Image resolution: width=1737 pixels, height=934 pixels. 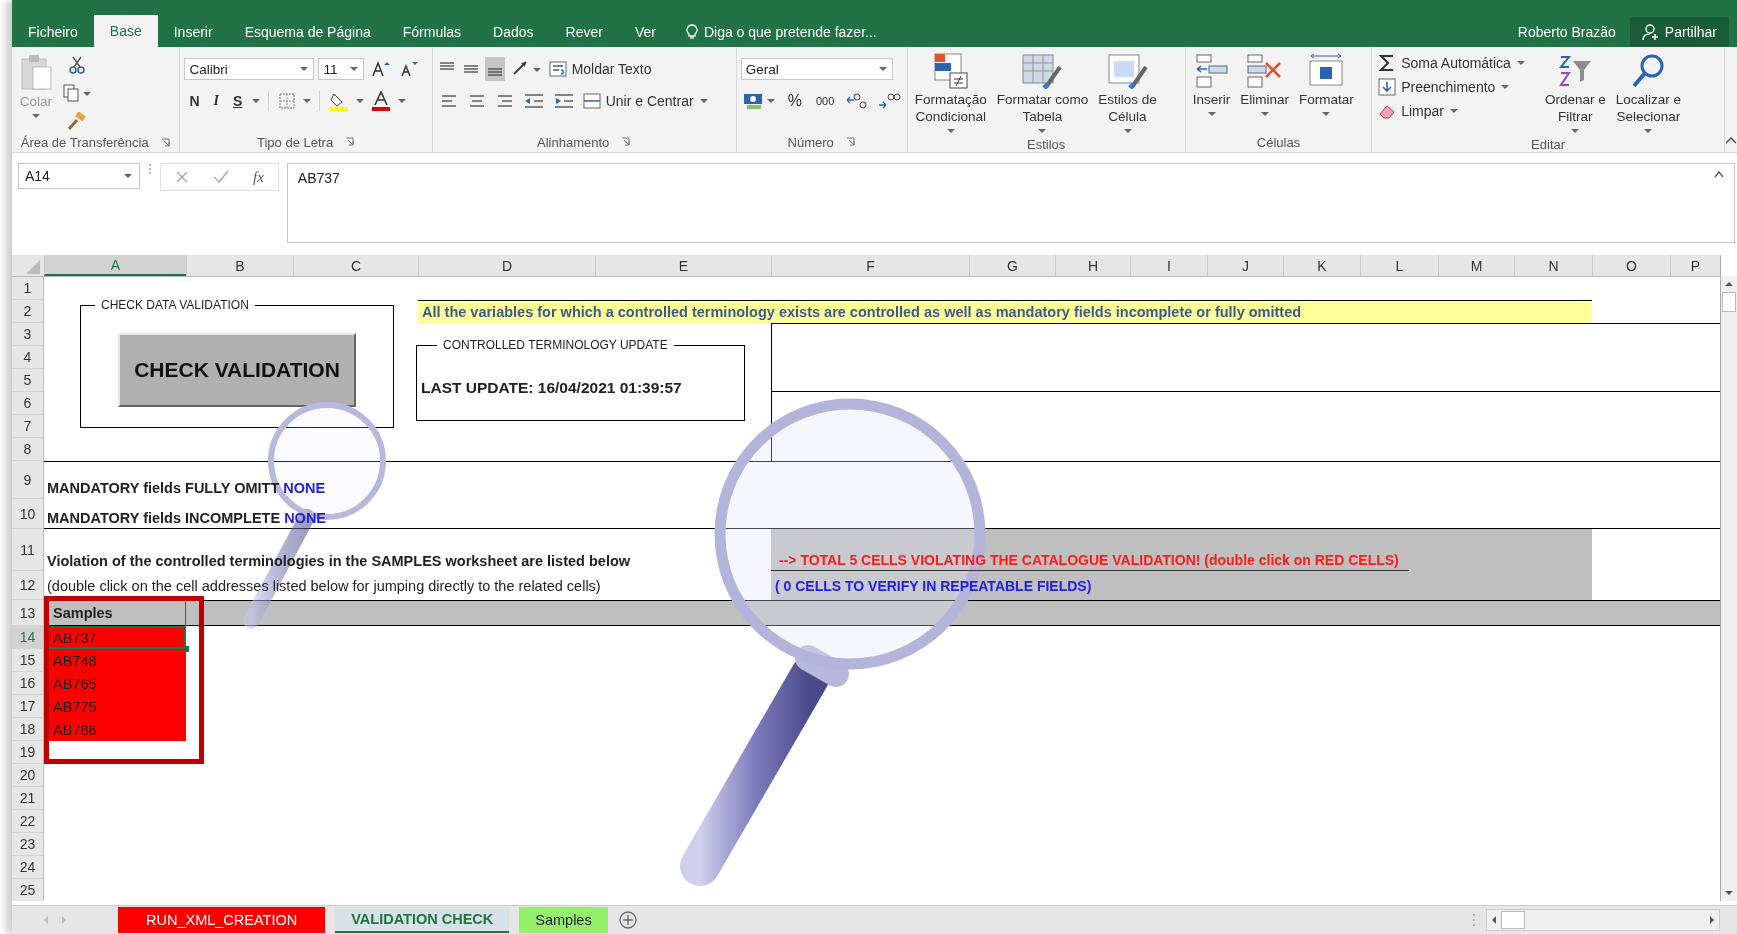 What do you see at coordinates (28, 821) in the screenshot?
I see `row-header: 22` at bounding box center [28, 821].